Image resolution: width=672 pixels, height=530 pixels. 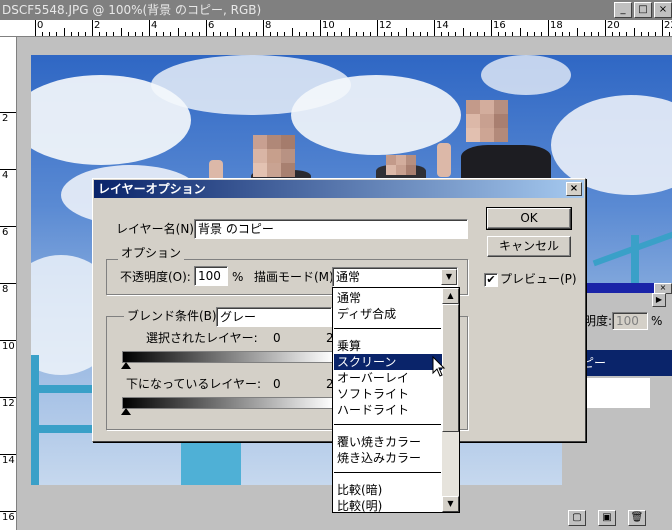 What do you see at coordinates (529, 246) in the screenshot?
I see `cancel-button: キャンセル` at bounding box center [529, 246].